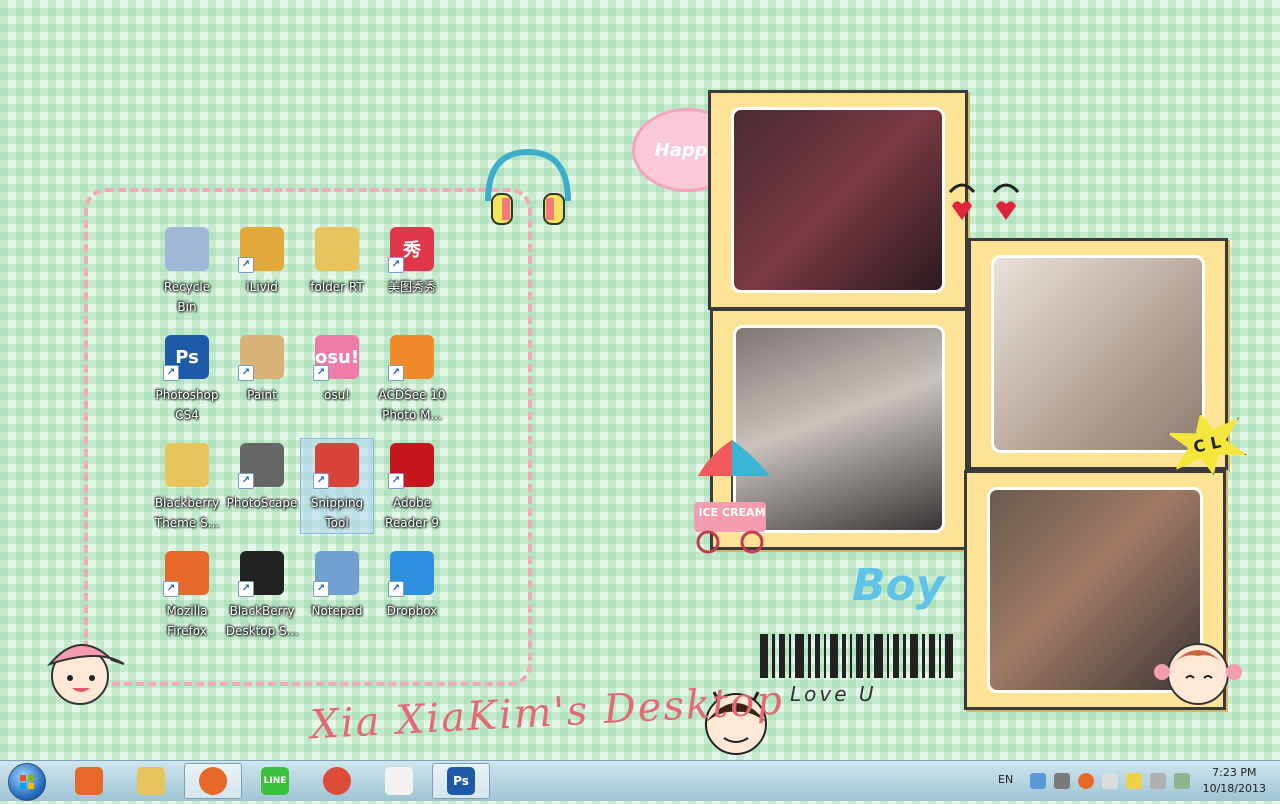 The image size is (1280, 804). Describe the element at coordinates (261, 250) in the screenshot. I see `ilivid-icon: ↗` at that location.